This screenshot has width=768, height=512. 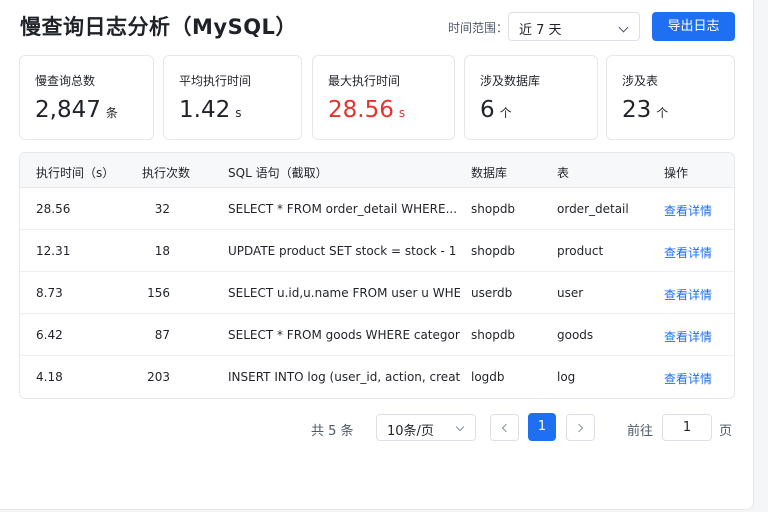 I want to click on cell-time: 4.18, so click(x=49, y=377).